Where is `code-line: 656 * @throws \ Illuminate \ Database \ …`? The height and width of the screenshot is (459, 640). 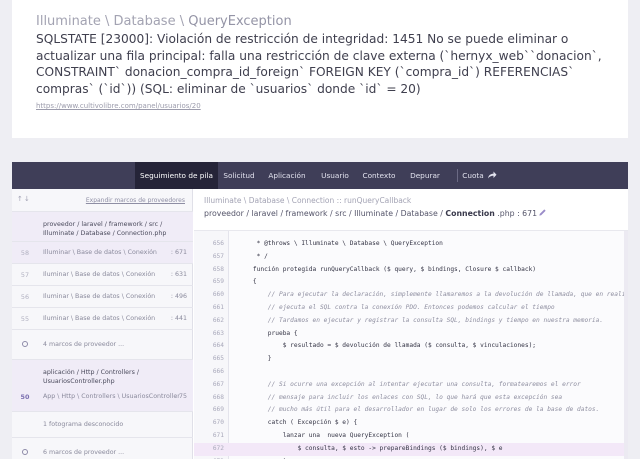
code-line: 656 * @throws \ Illuminate \ Database \ … is located at coordinates (411, 244).